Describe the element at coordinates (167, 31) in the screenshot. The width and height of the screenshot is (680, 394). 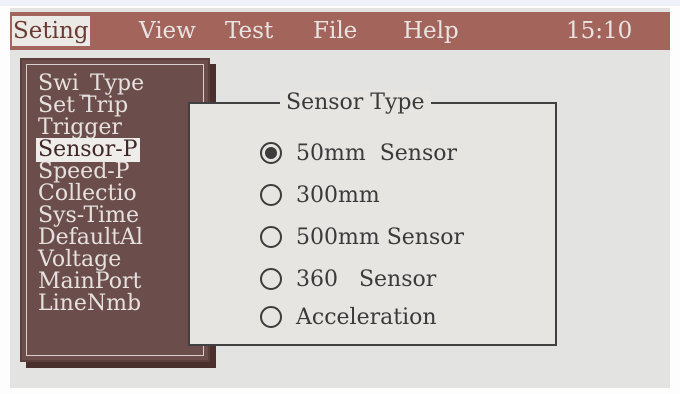
I see `menu-view: View` at that location.